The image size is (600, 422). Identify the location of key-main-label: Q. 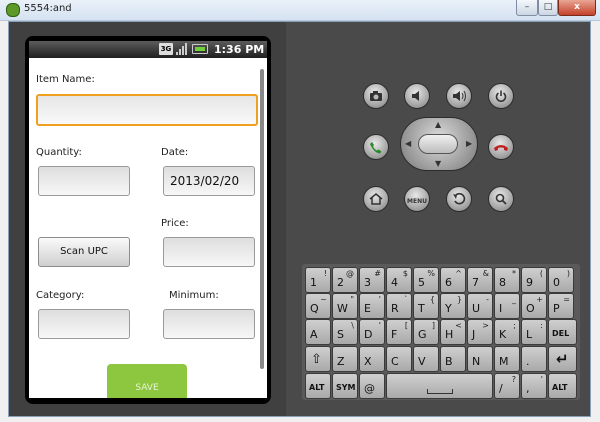
(314, 308).